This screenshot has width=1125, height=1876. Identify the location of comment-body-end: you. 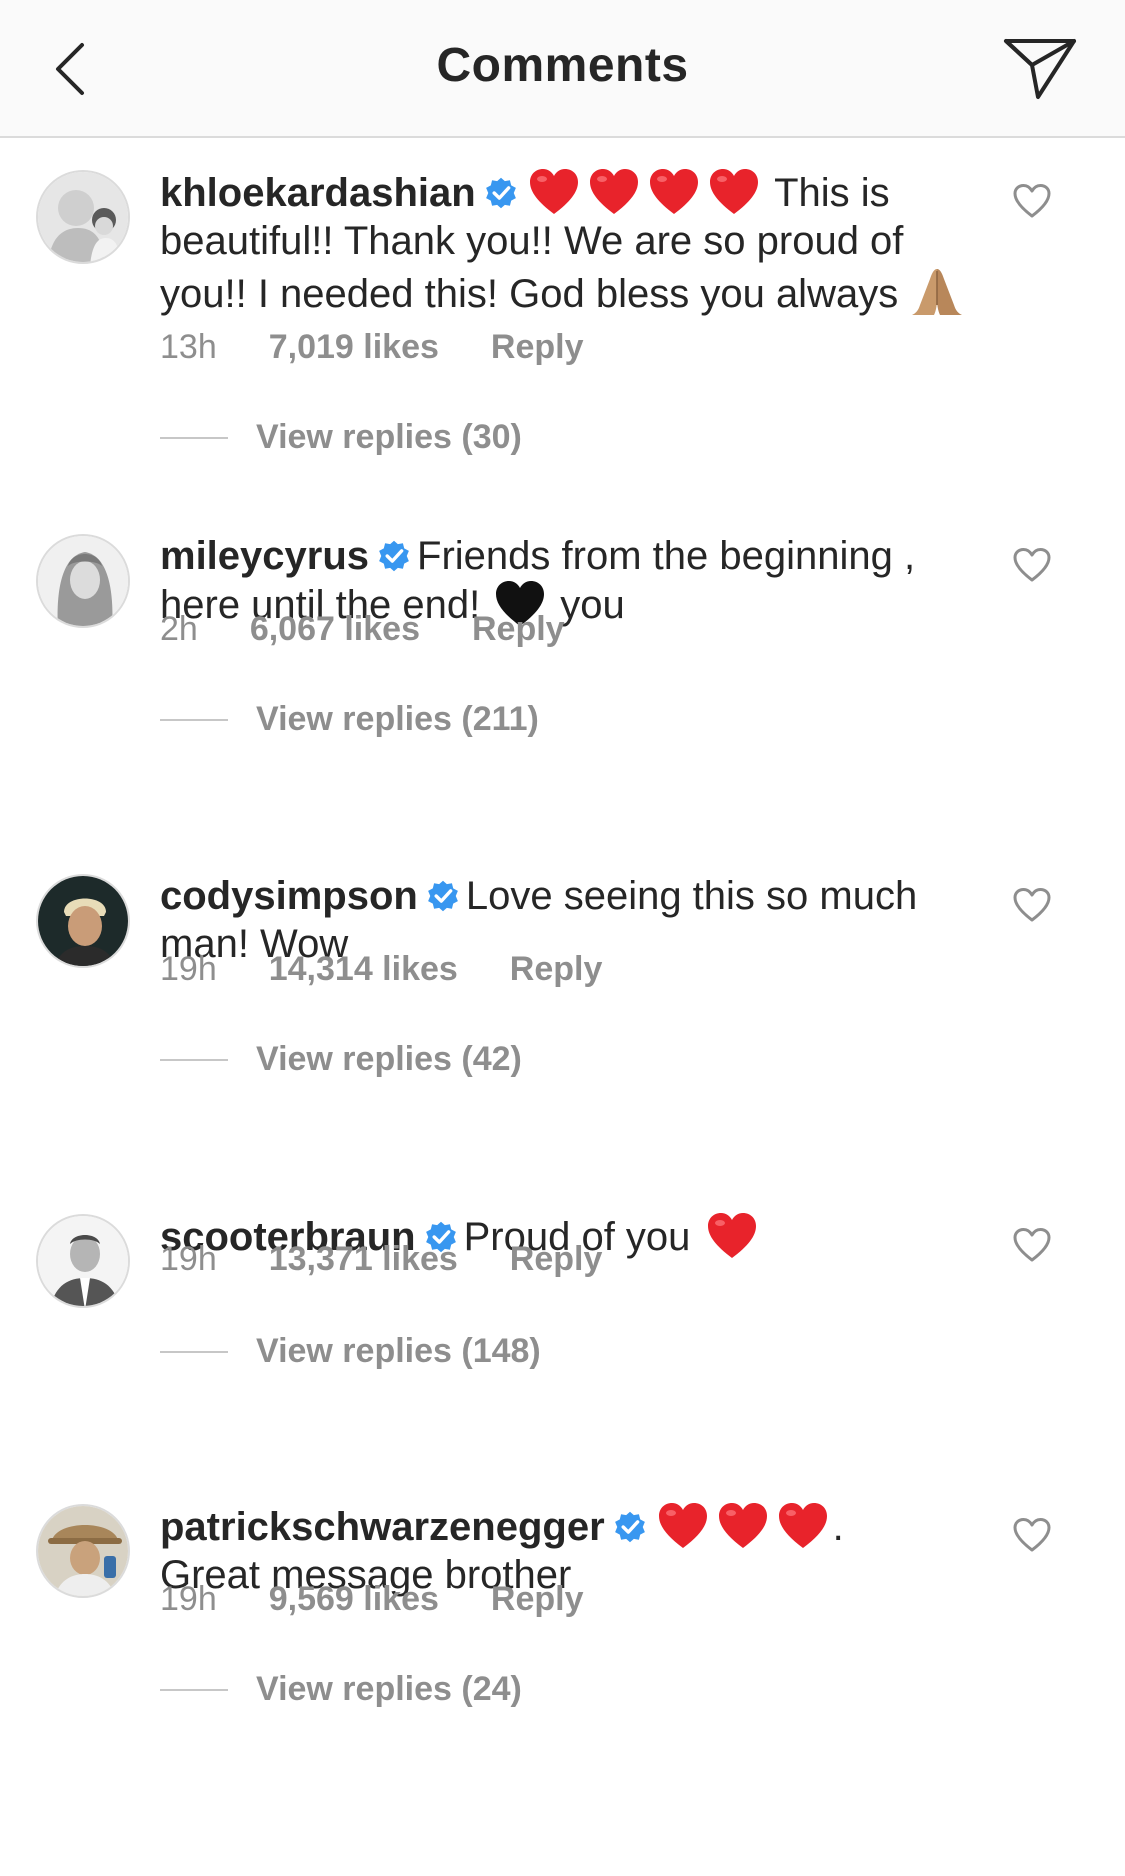
(592, 605).